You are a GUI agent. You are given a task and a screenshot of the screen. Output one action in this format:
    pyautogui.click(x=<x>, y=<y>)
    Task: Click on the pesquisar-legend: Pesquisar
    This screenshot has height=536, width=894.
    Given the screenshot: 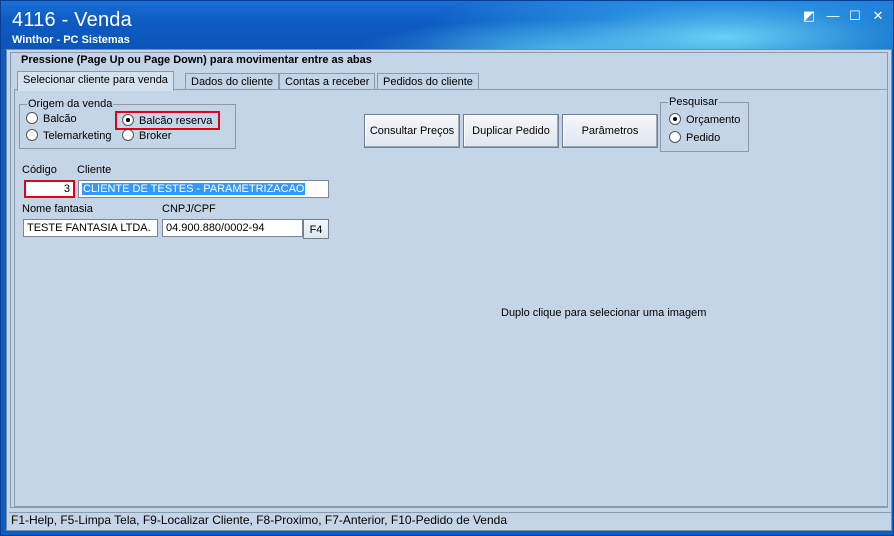 What is the action you would take?
    pyautogui.click(x=693, y=102)
    